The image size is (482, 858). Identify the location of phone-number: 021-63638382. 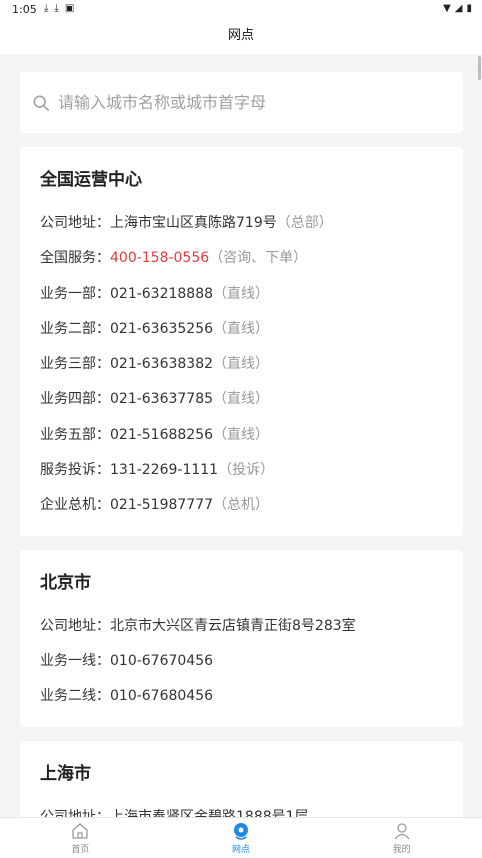
(161, 364).